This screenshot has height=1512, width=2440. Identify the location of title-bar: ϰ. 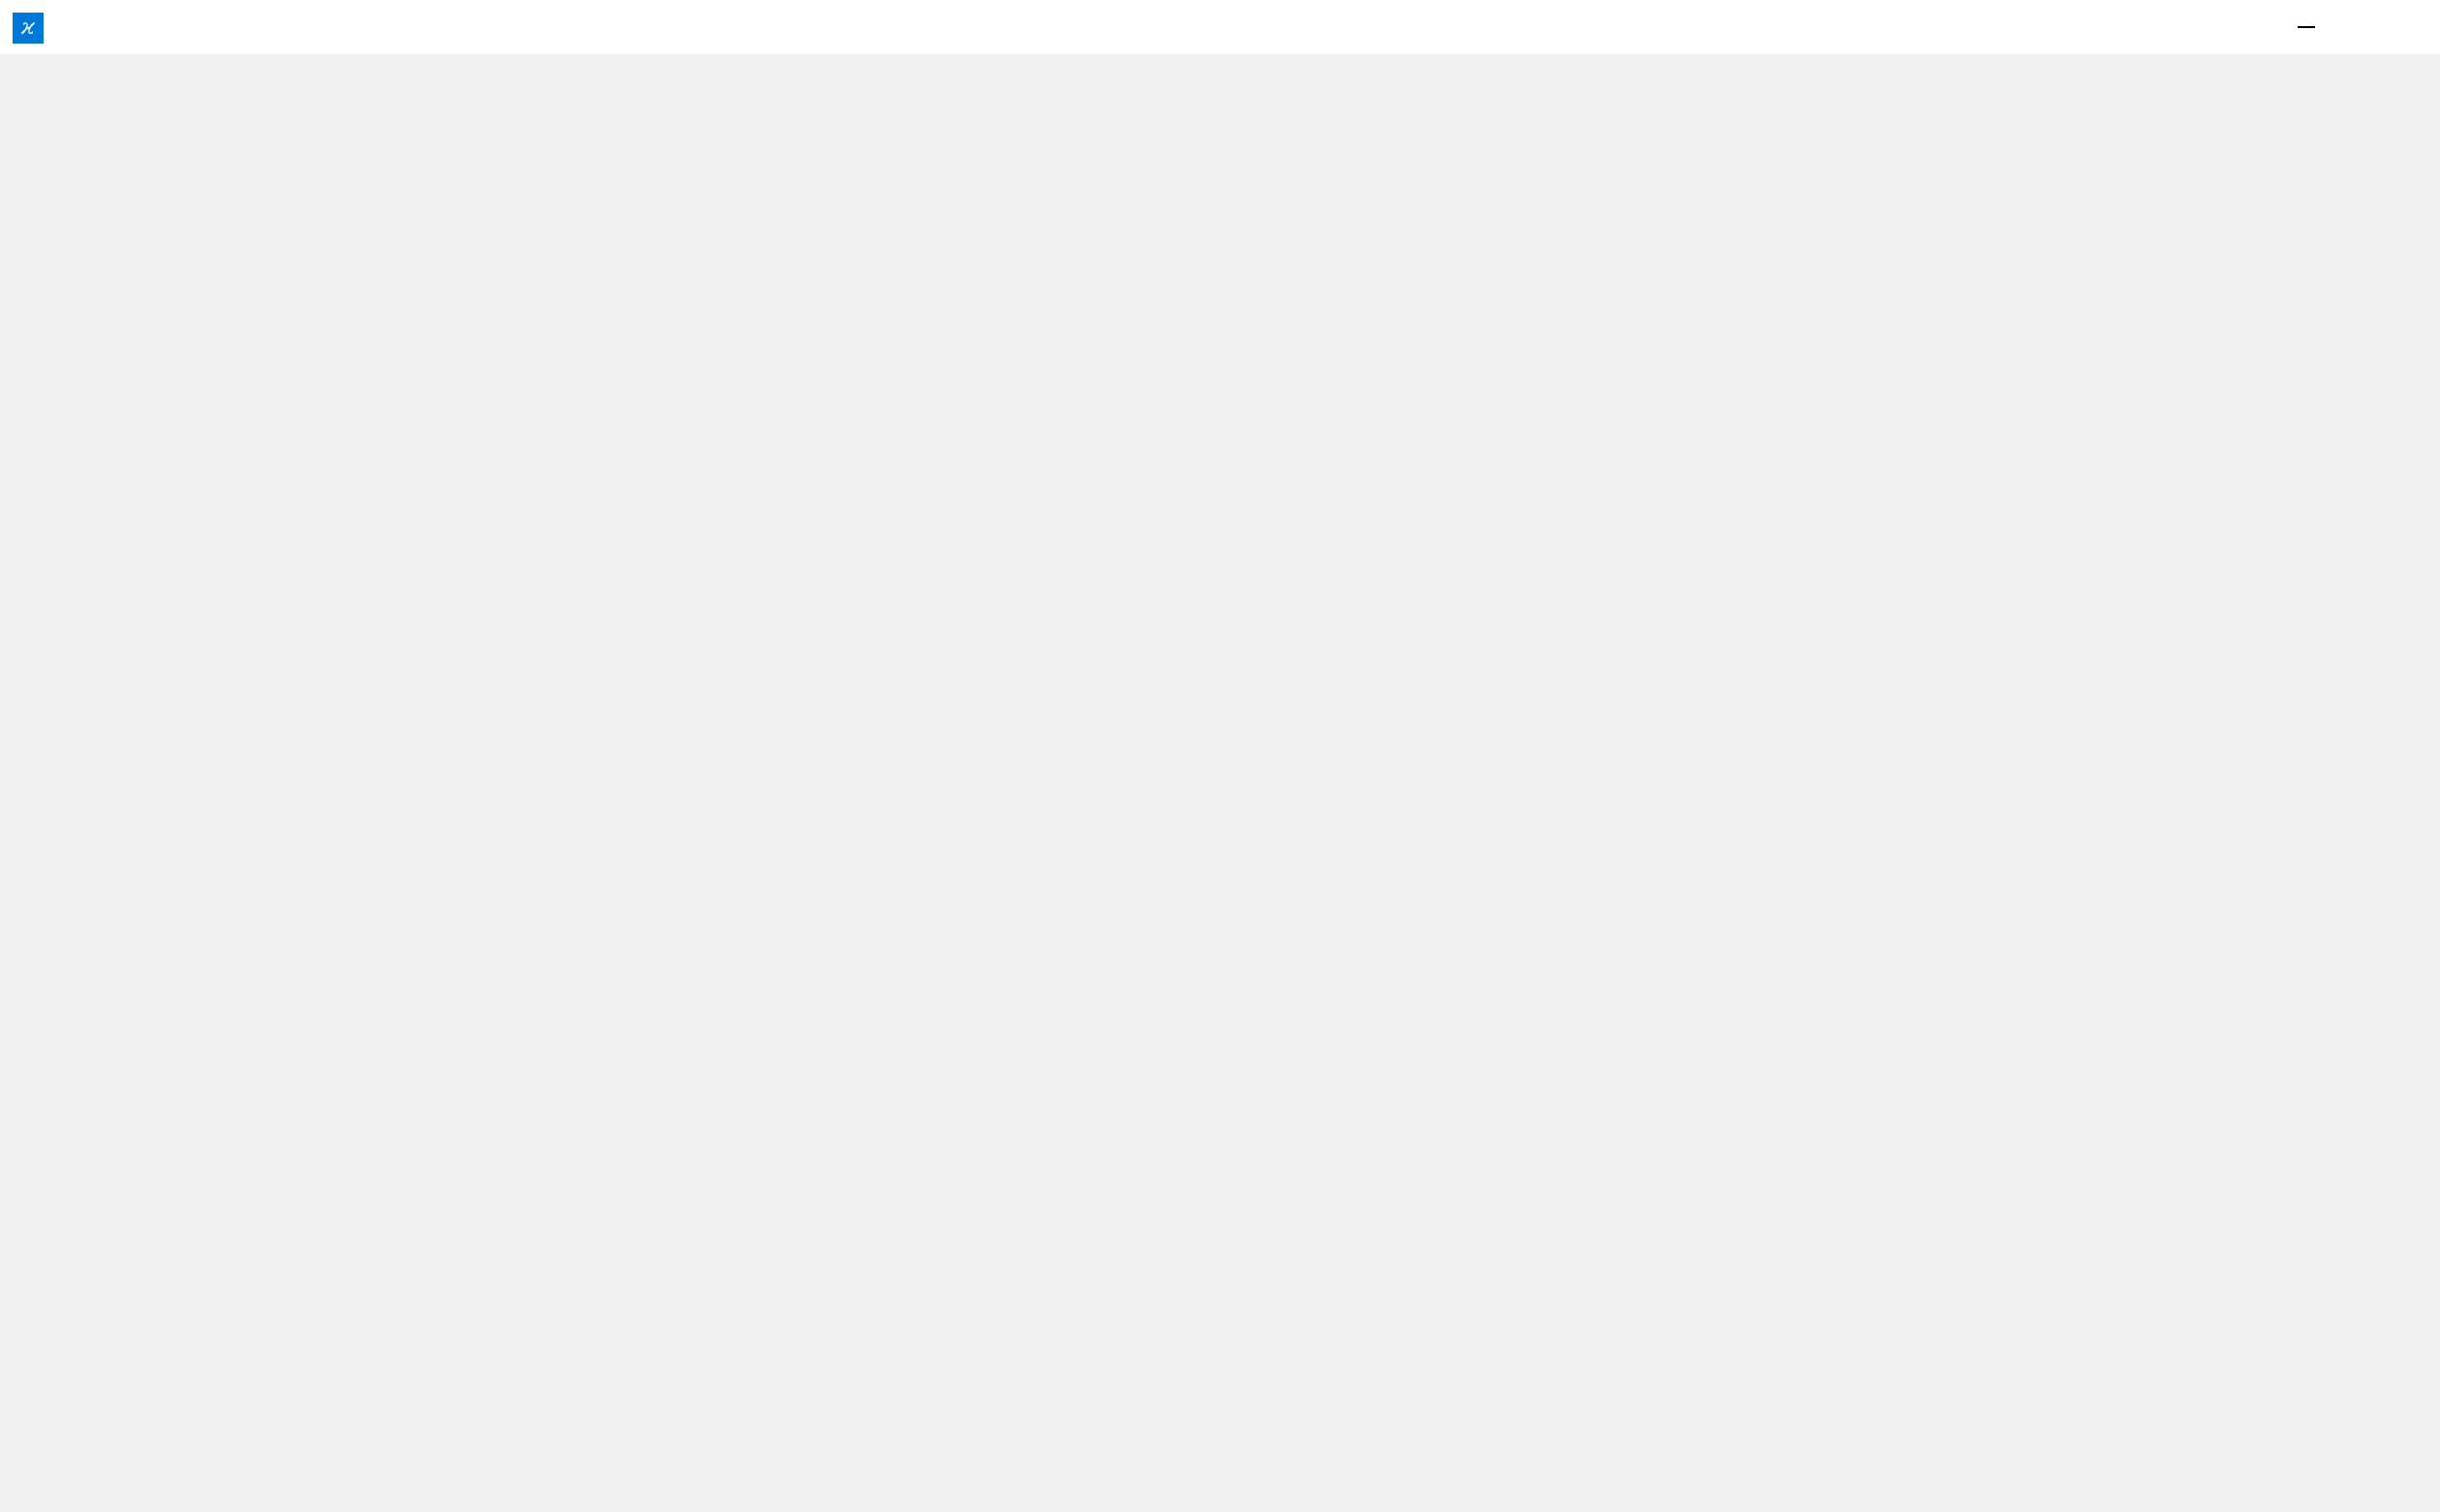
(1220, 27).